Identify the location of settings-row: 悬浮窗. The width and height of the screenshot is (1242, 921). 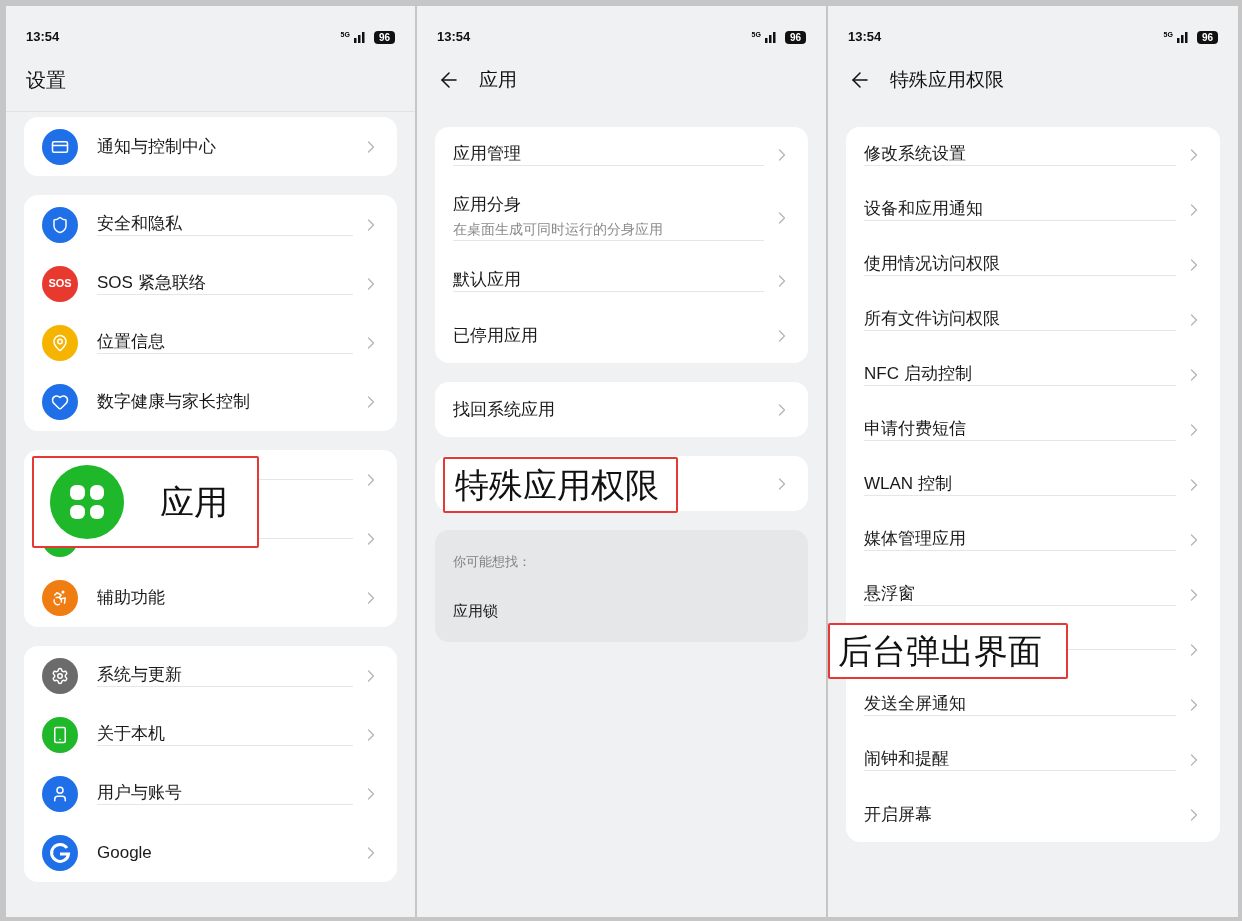
(1033, 594).